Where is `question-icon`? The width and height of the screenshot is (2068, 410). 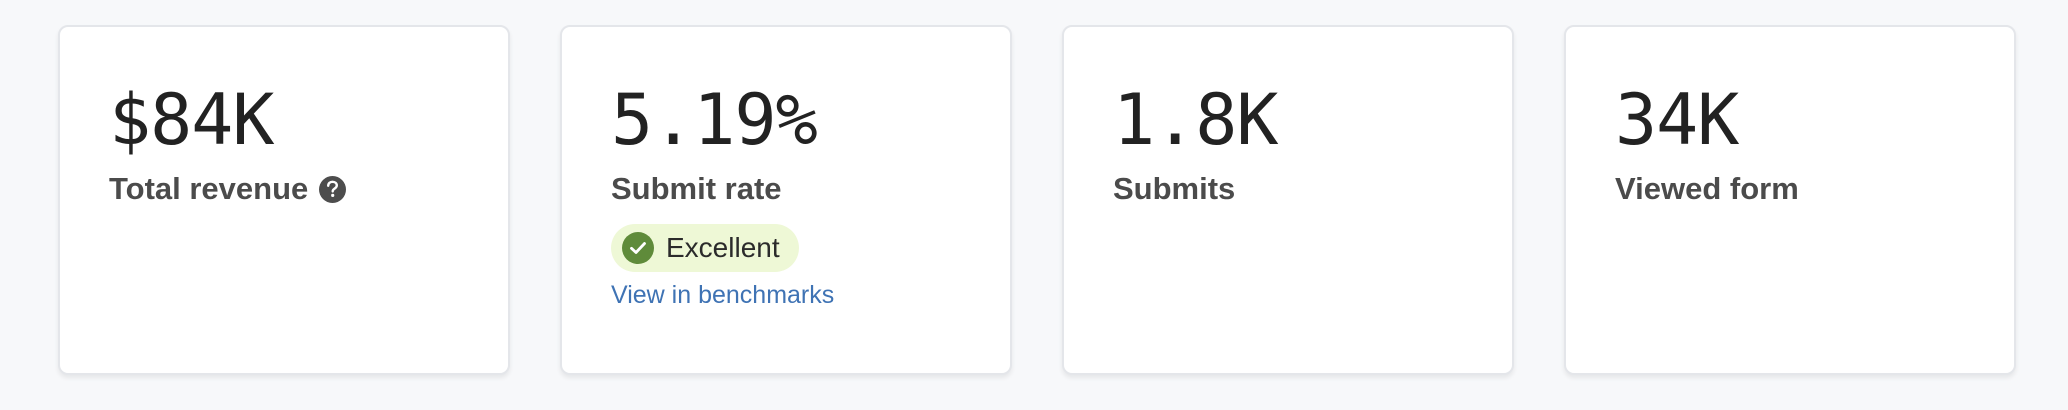
question-icon is located at coordinates (333, 189).